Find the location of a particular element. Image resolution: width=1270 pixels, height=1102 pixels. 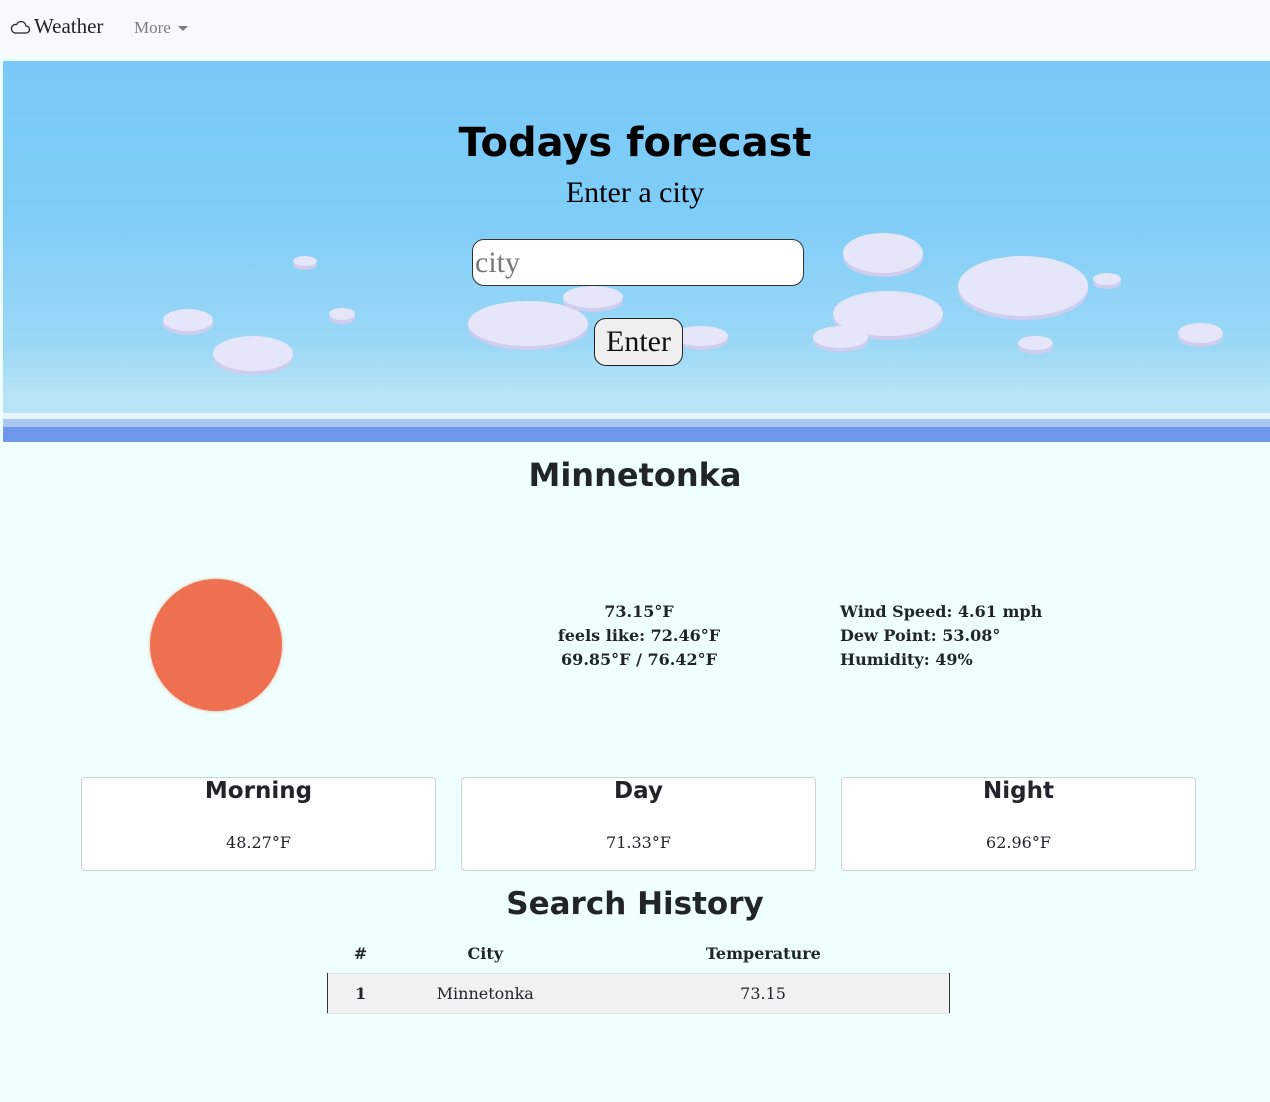

sea-band is located at coordinates (636, 434).